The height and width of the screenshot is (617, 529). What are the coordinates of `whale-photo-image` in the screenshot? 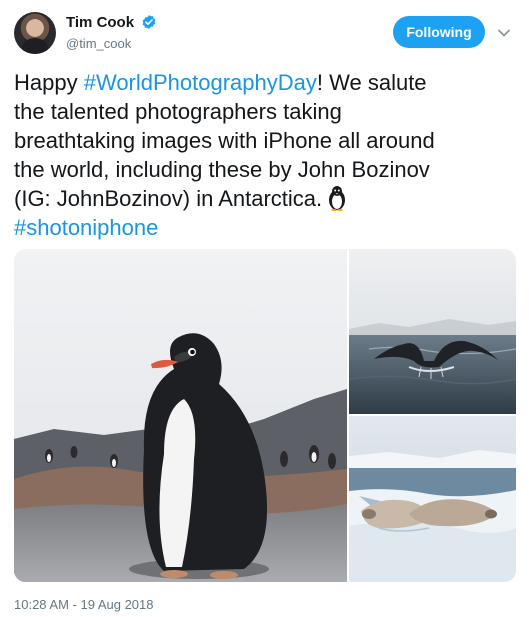 It's located at (432, 331).